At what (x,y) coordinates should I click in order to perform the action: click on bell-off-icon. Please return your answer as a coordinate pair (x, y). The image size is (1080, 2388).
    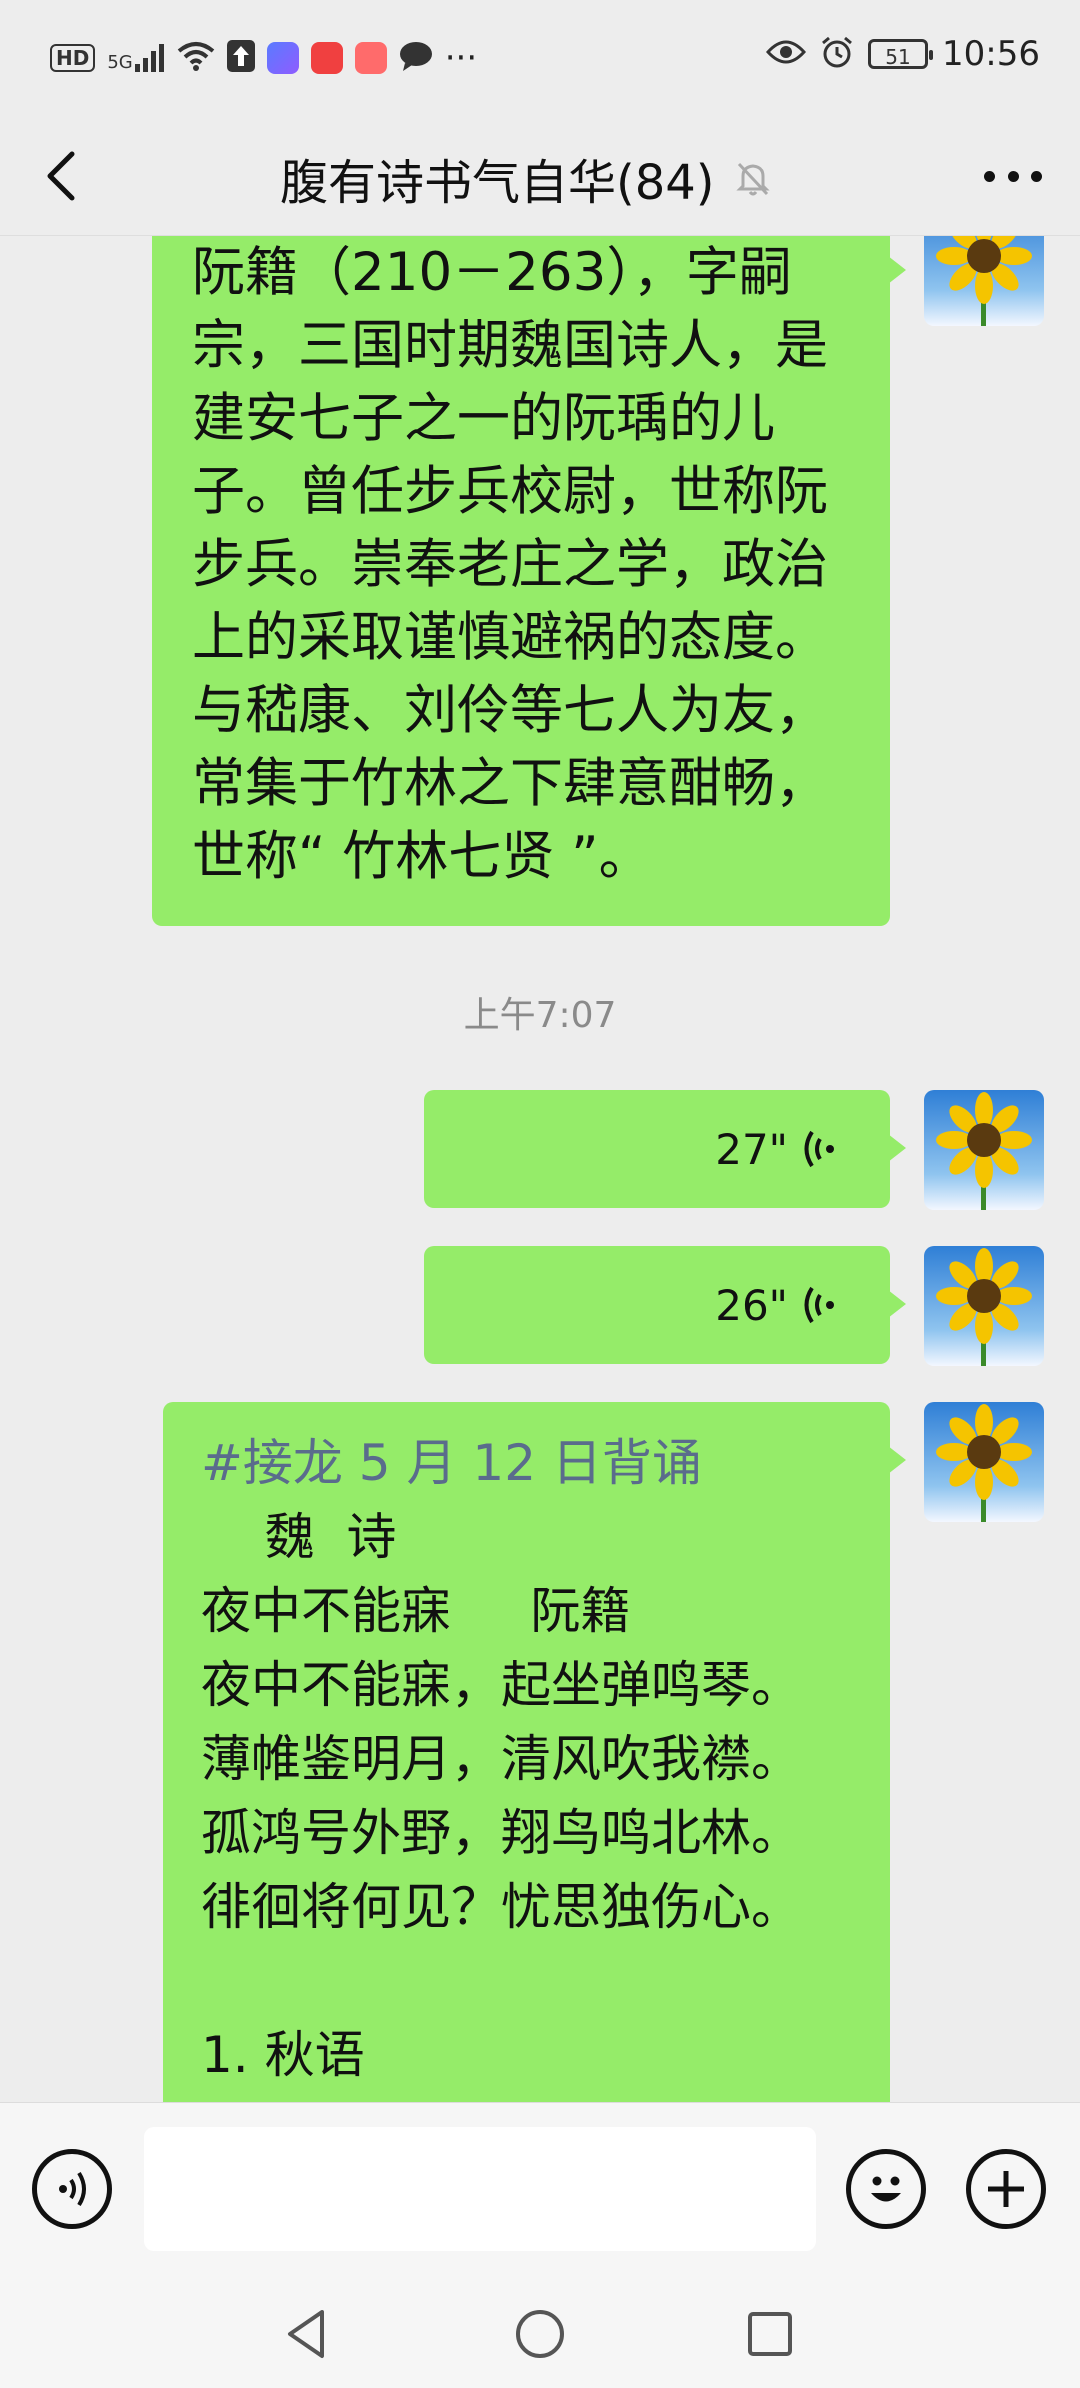
    Looking at the image, I should click on (752, 178).